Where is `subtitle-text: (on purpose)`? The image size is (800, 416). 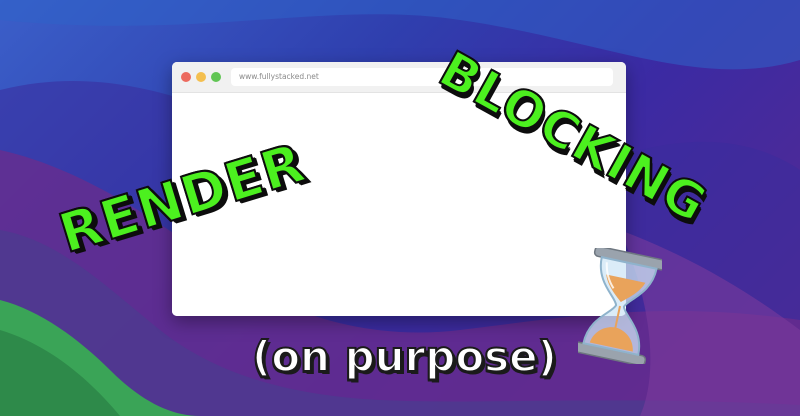 subtitle-text: (on purpose) is located at coordinates (404, 356).